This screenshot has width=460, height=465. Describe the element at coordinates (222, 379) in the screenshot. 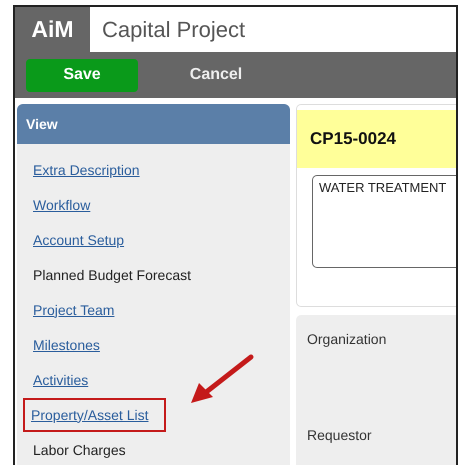

I see `annotation-arrow` at that location.